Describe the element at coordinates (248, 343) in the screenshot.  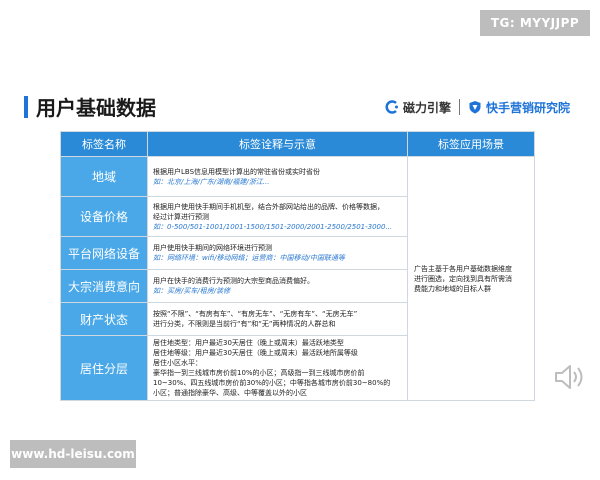
I see `desc-line: 居住地类型：用户最近30天居住（晚上或周末）最活跃地类型` at that location.